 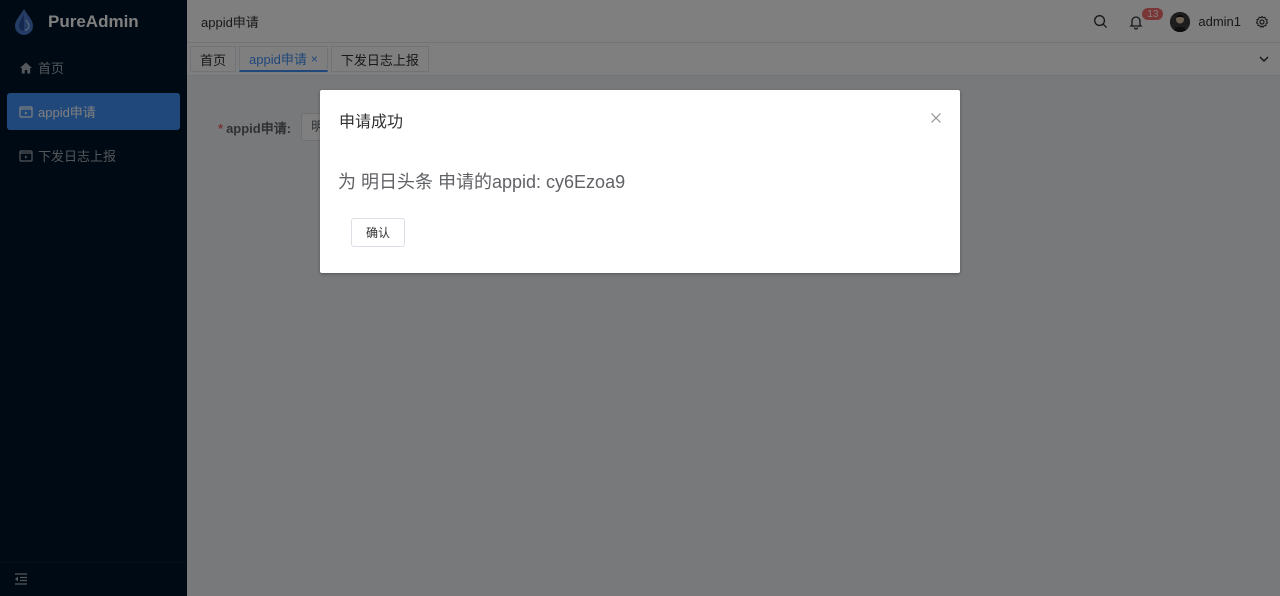 What do you see at coordinates (482, 182) in the screenshot?
I see `dialog-message: 为 明日头条 申请的appid: cy6Ezoa9` at bounding box center [482, 182].